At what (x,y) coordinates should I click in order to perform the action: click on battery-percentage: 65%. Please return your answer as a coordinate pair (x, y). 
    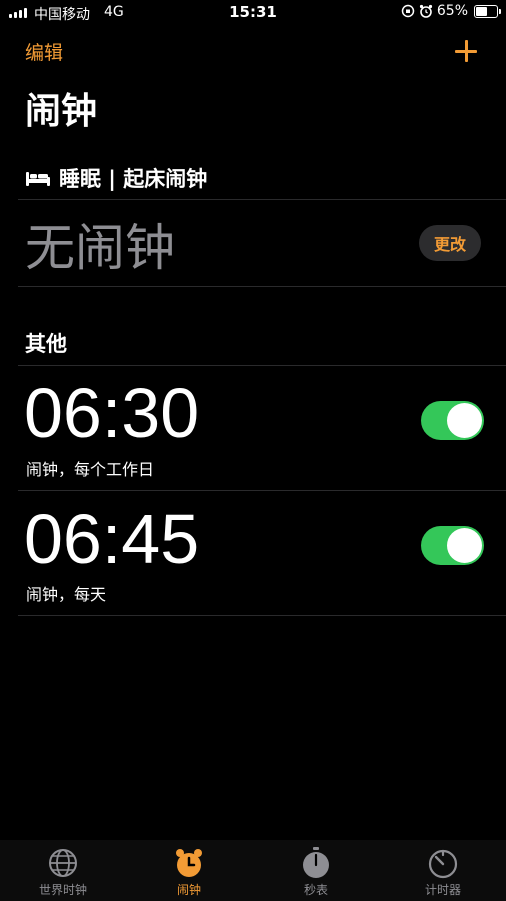
    Looking at the image, I should click on (452, 11).